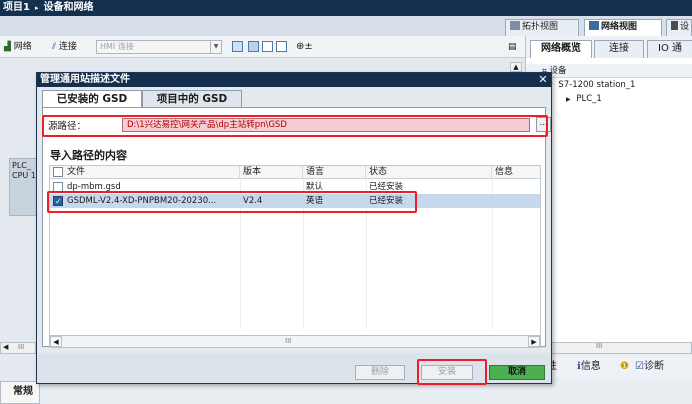 The image size is (692, 404). Describe the element at coordinates (674, 25) in the screenshot. I see `device-icon` at that location.